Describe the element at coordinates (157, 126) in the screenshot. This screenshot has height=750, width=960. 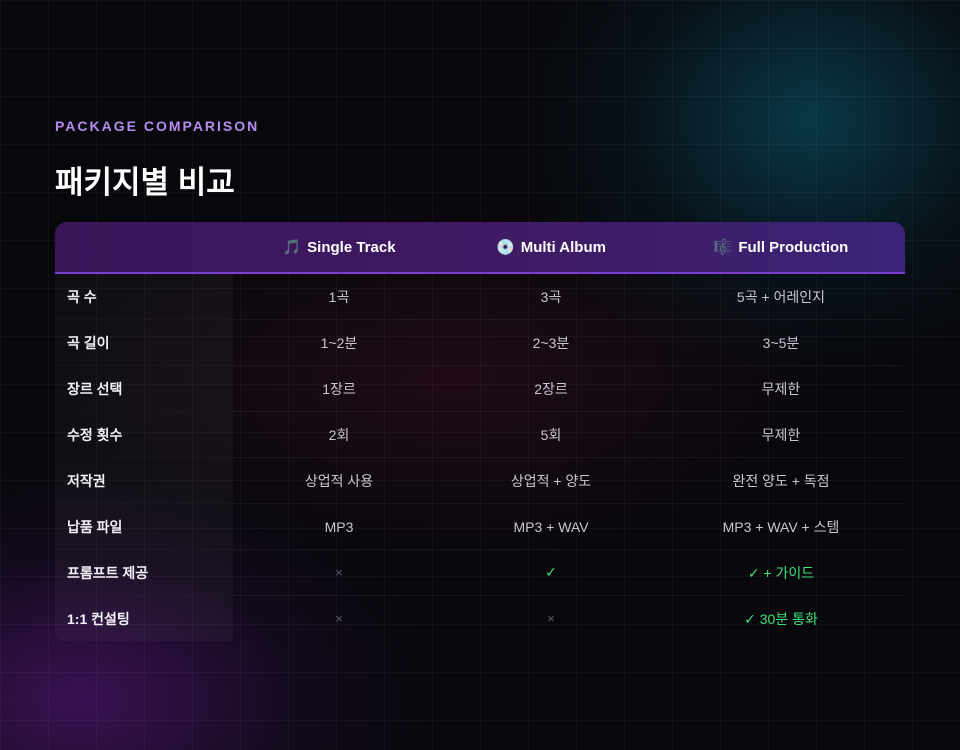
I see `section-eyebrow: PACKAGE COMPARISON` at that location.